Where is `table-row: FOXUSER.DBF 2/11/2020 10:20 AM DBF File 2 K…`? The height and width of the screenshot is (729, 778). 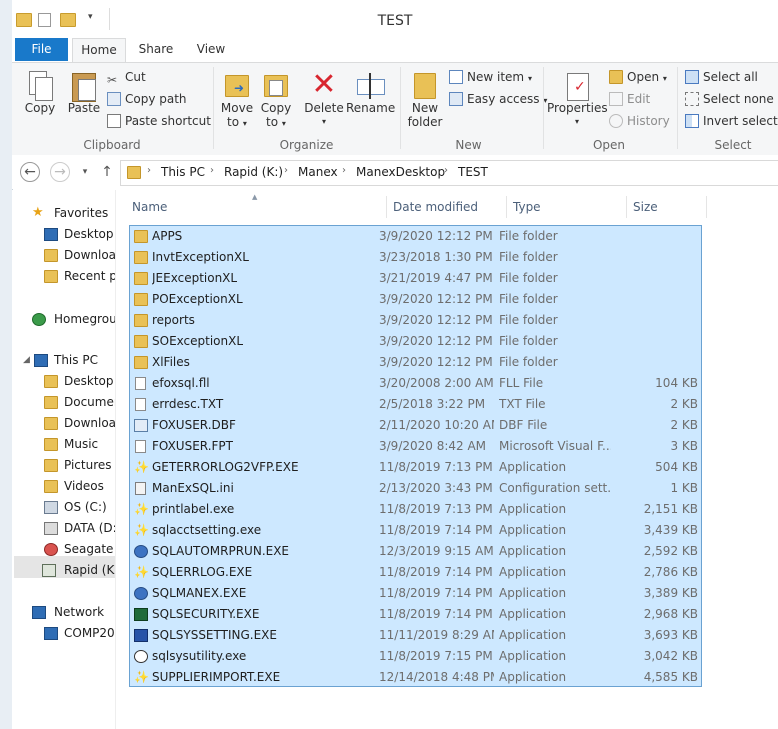
table-row: FOXUSER.DBF 2/11/2020 10:20 AM DBF File 2 K… is located at coordinates (415, 425).